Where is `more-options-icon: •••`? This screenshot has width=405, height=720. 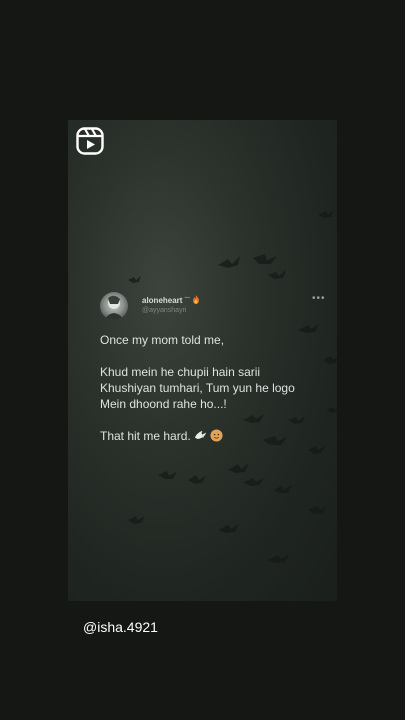 more-options-icon: ••• is located at coordinates (319, 298).